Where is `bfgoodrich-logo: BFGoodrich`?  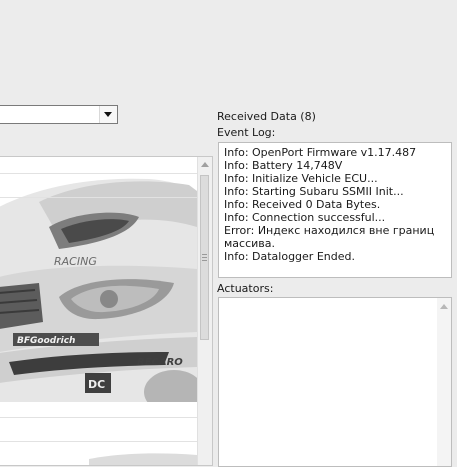
bfgoodrich-logo: BFGoodrich is located at coordinates (46, 341).